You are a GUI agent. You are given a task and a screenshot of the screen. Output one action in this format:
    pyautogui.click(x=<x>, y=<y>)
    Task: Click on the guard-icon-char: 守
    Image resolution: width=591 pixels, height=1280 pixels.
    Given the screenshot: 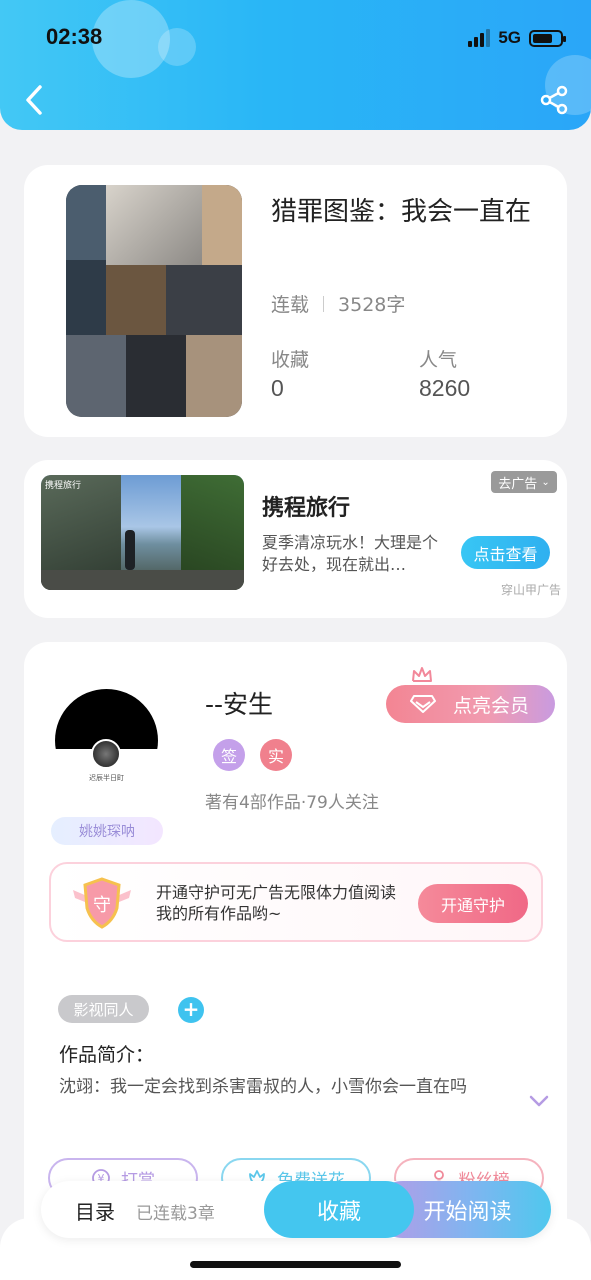 What is the action you would take?
    pyautogui.click(x=102, y=905)
    